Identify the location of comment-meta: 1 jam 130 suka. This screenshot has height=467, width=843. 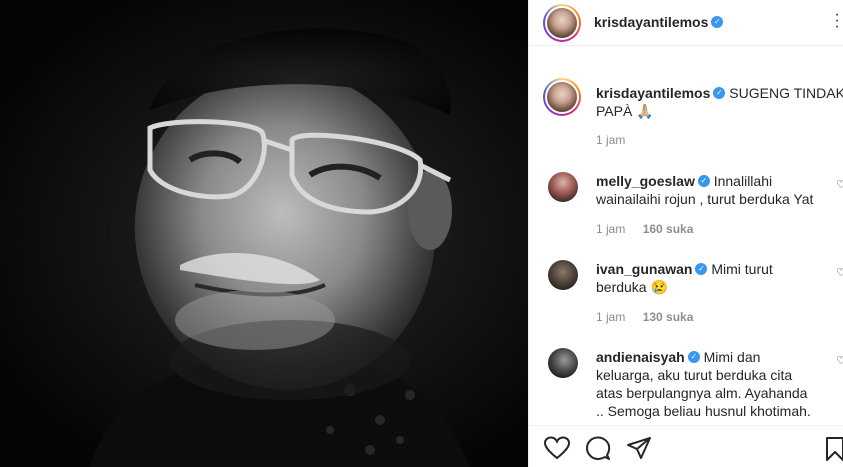
(651, 317).